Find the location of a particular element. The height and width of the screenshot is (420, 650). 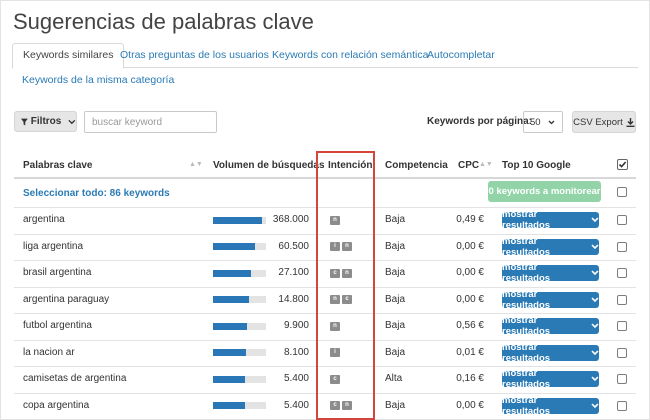

keyword-cell: la nacion ar is located at coordinates (49, 352).